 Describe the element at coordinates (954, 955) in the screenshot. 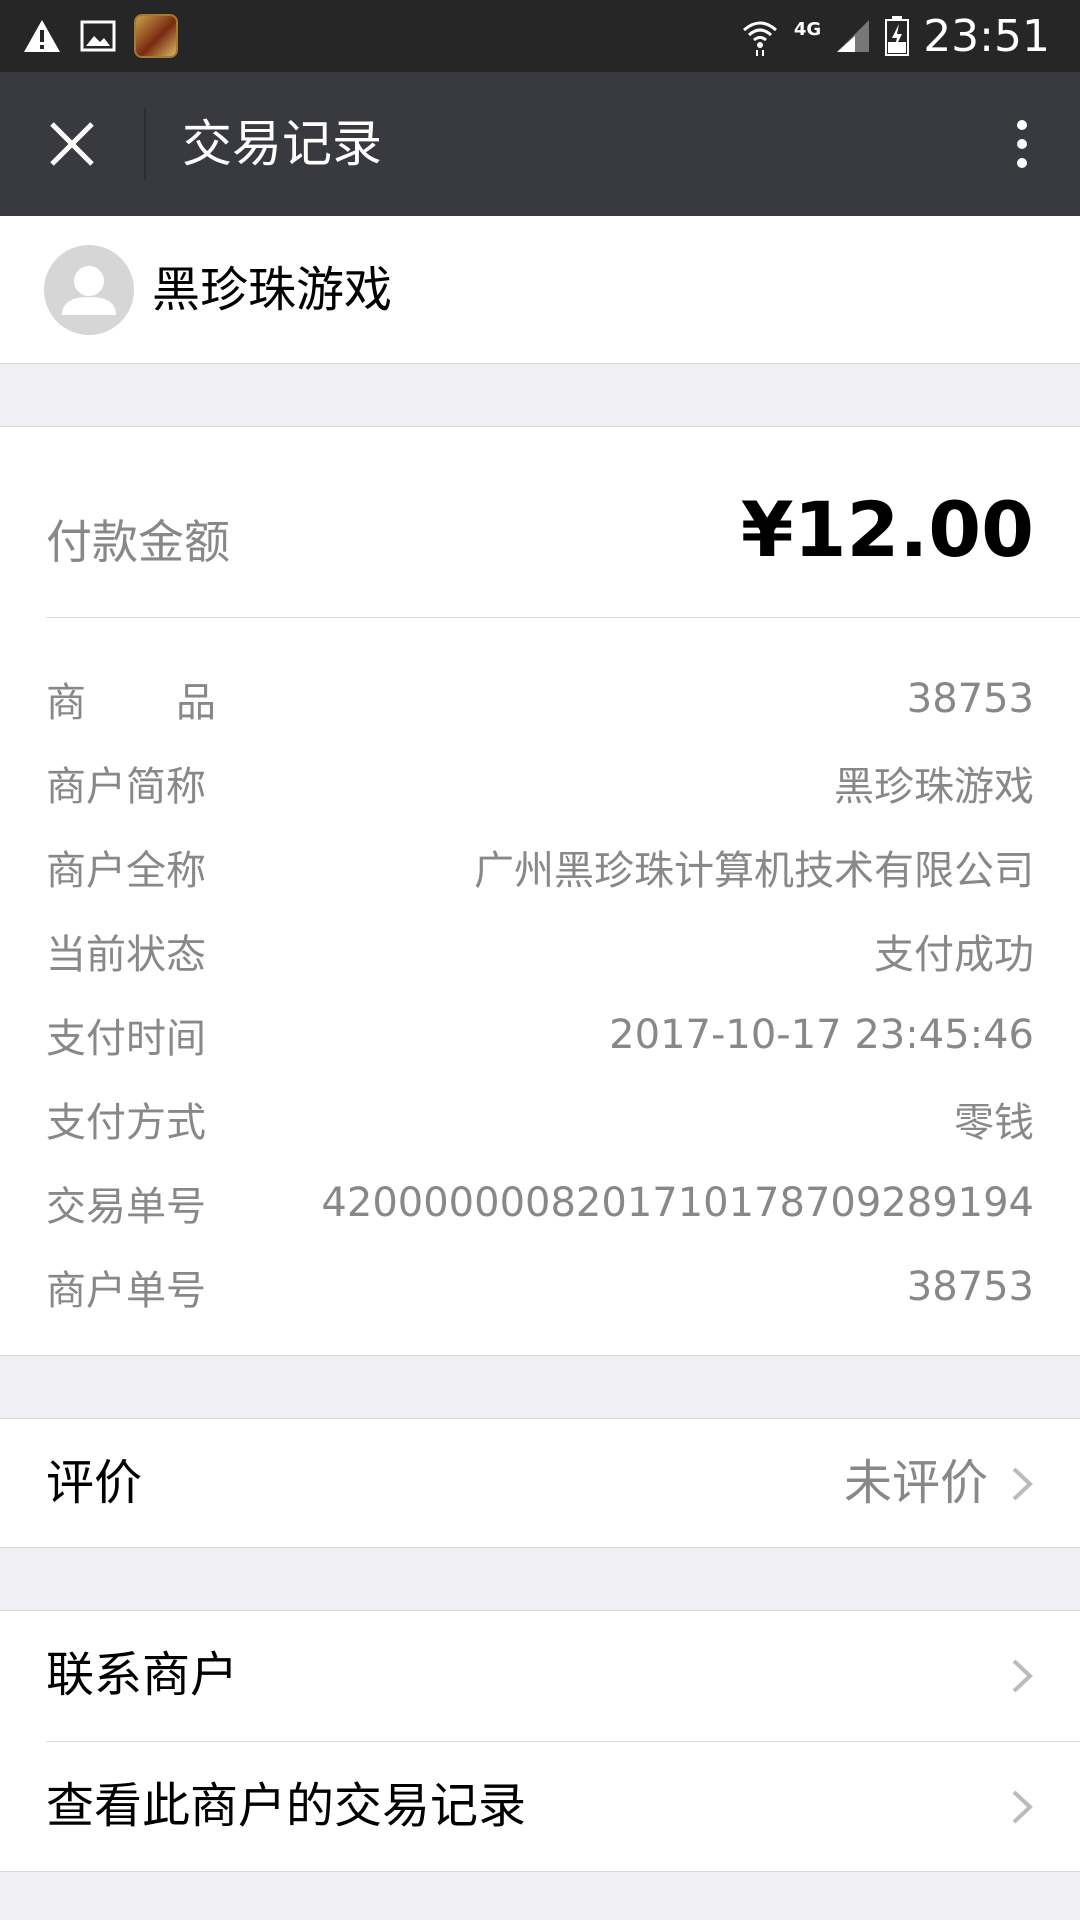

I see `detail-value: 支付成功` at that location.